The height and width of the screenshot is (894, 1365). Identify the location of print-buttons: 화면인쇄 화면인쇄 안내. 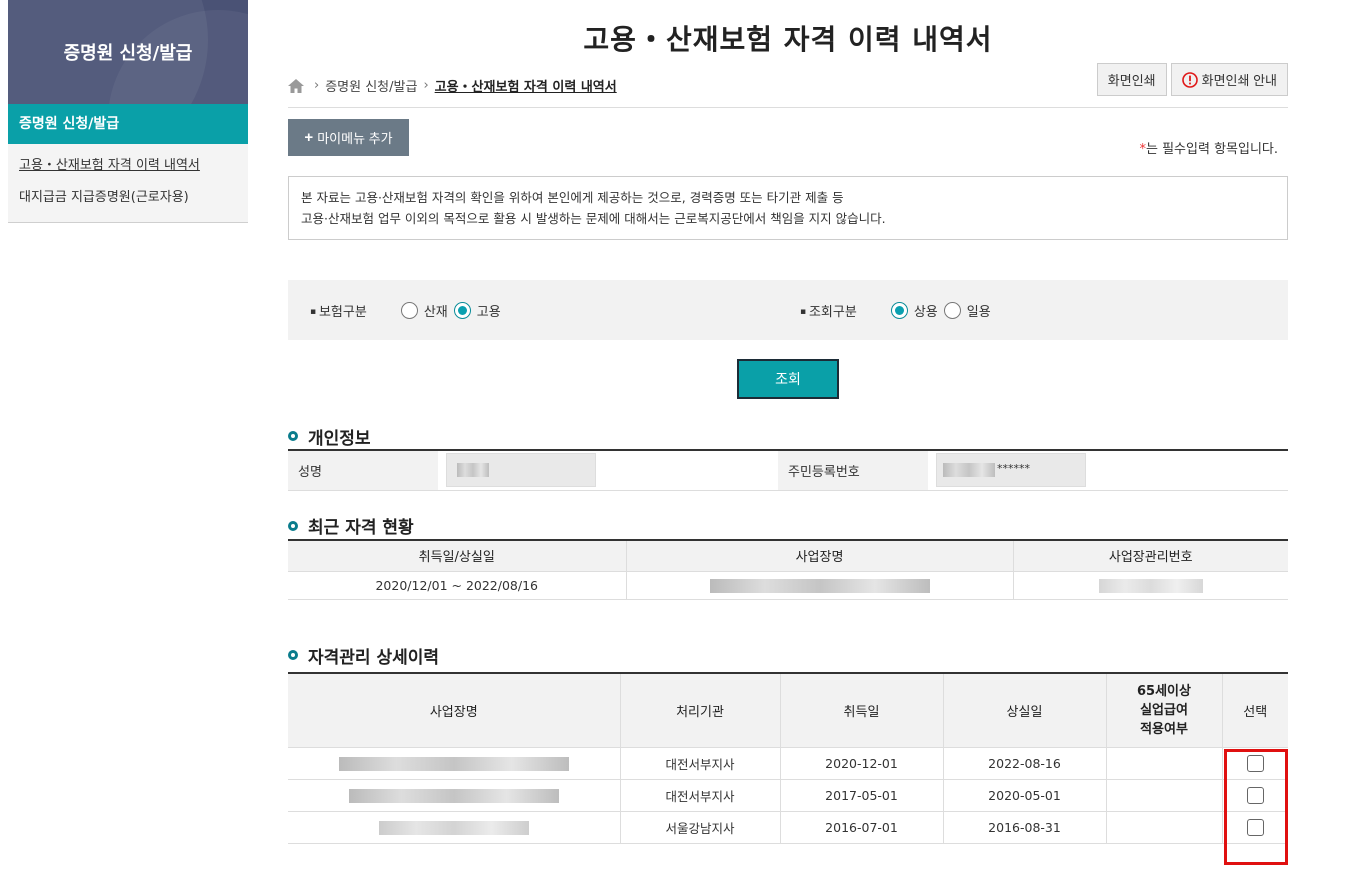
(1192, 79).